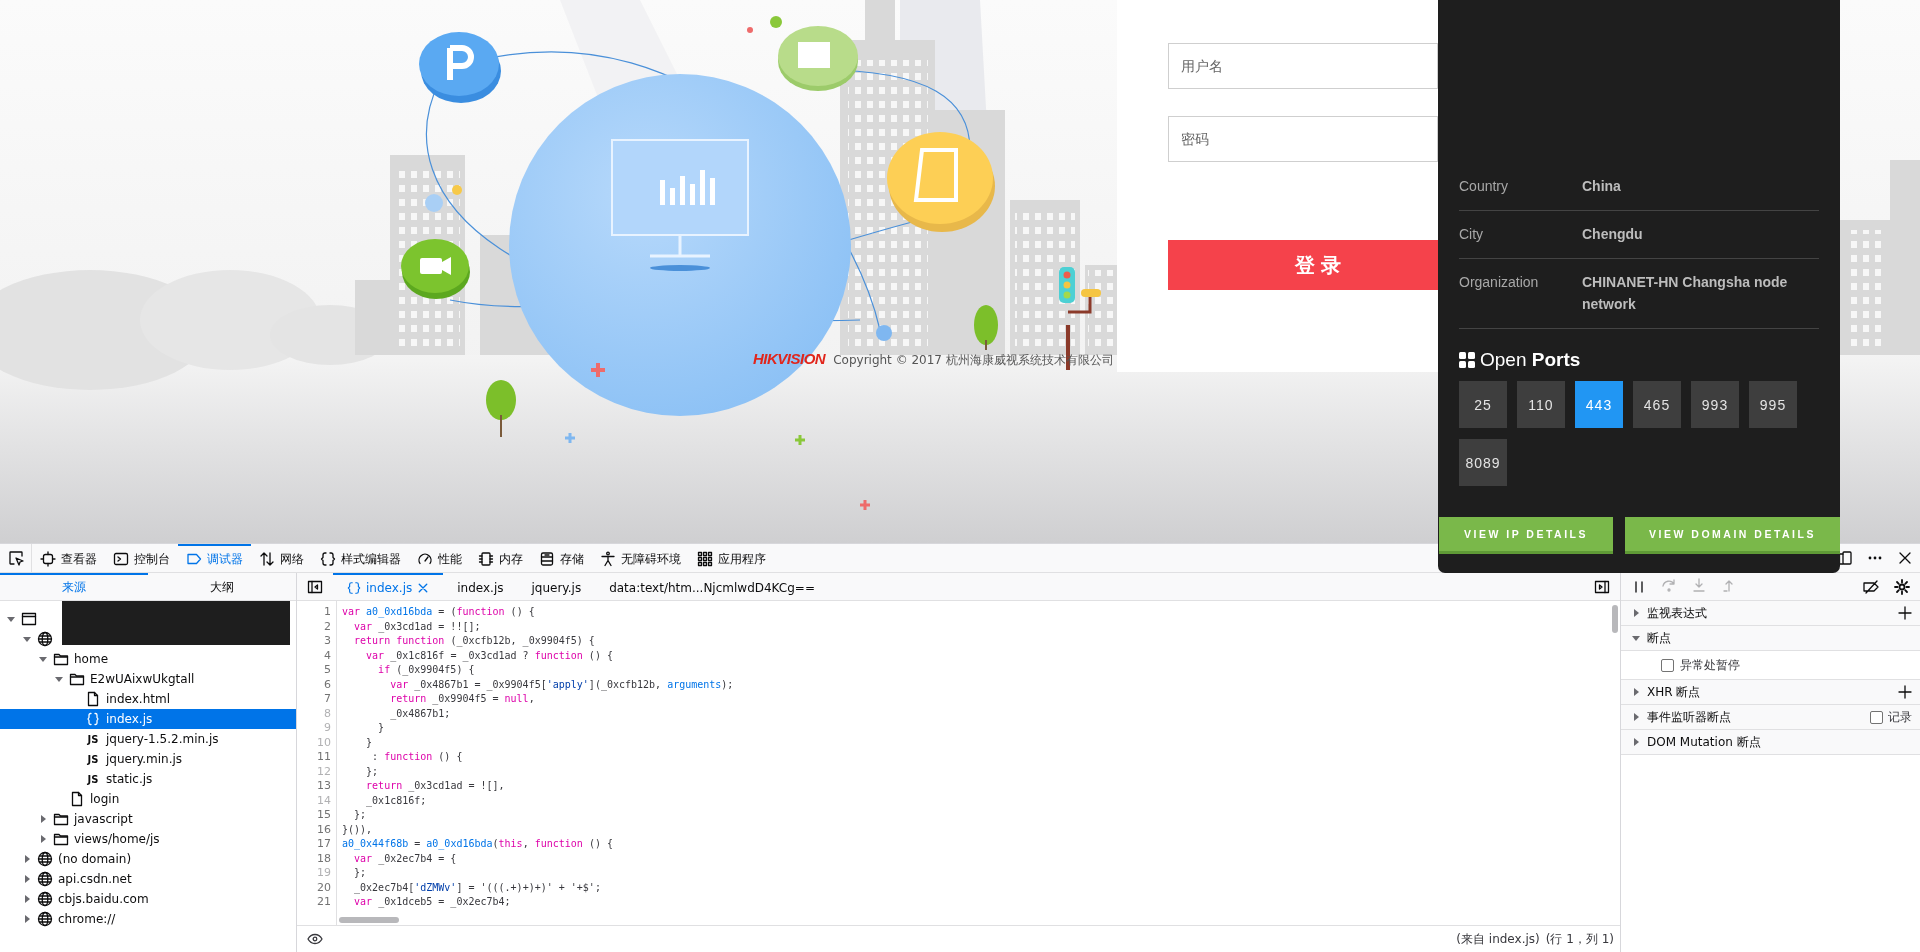  Describe the element at coordinates (1710, 665) in the screenshot. I see `checkbox-label: 异常处暂停` at that location.